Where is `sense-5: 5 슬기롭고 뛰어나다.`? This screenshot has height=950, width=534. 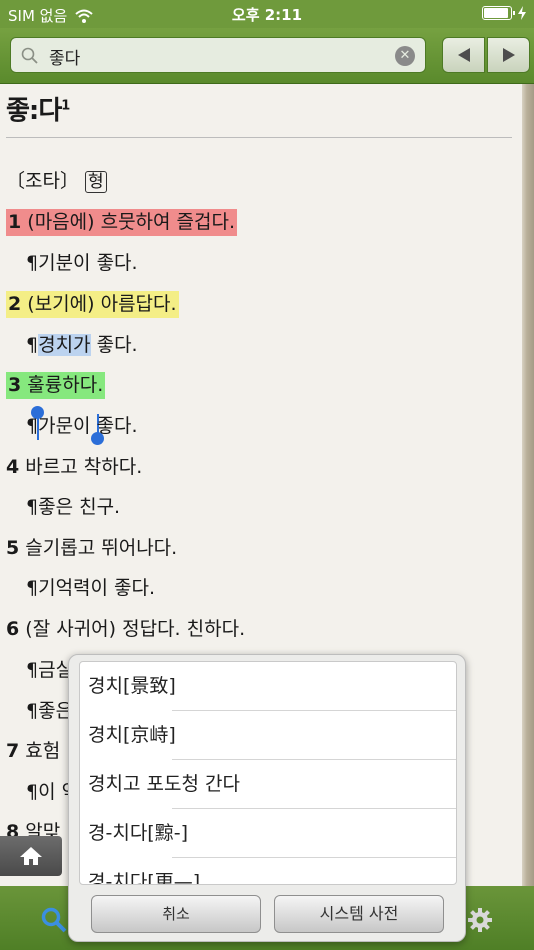
sense-5: 5 슬기롭고 뛰어나다. is located at coordinates (91, 546).